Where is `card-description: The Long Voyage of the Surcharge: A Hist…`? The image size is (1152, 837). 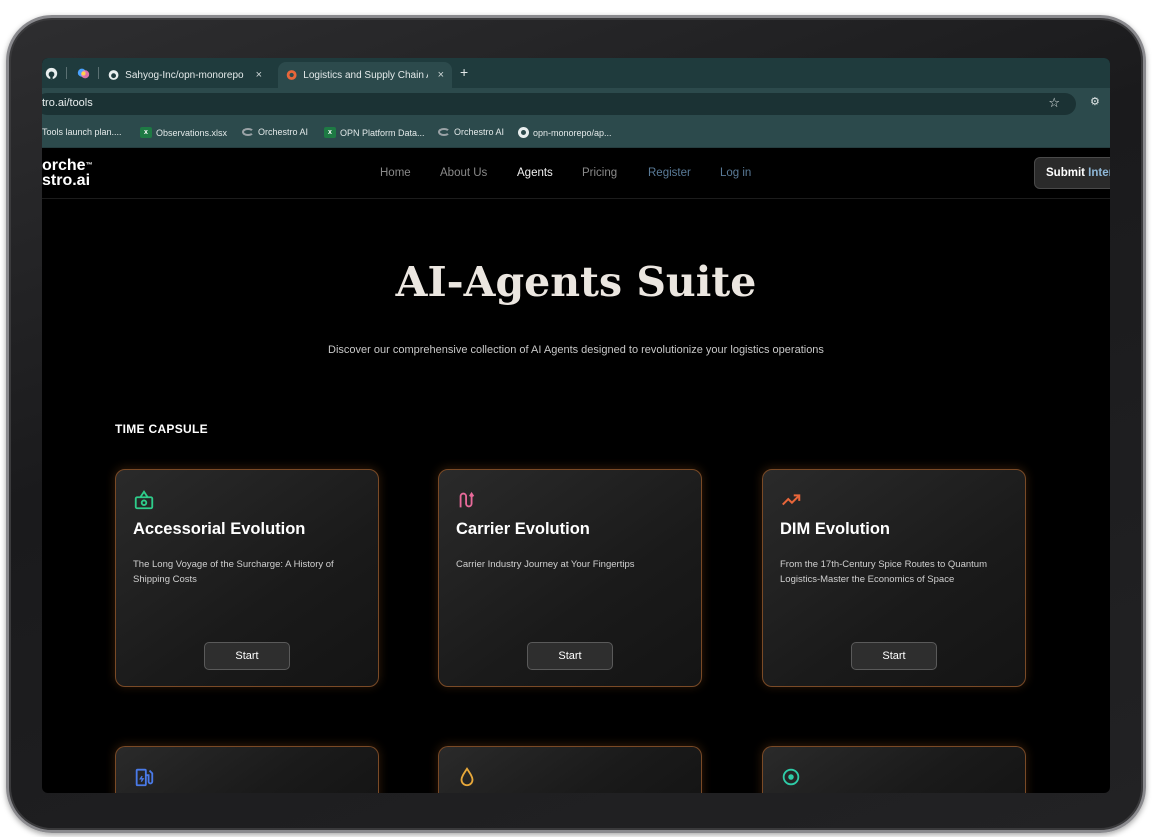
card-description: The Long Voyage of the Surcharge: A Hist… is located at coordinates (233, 572).